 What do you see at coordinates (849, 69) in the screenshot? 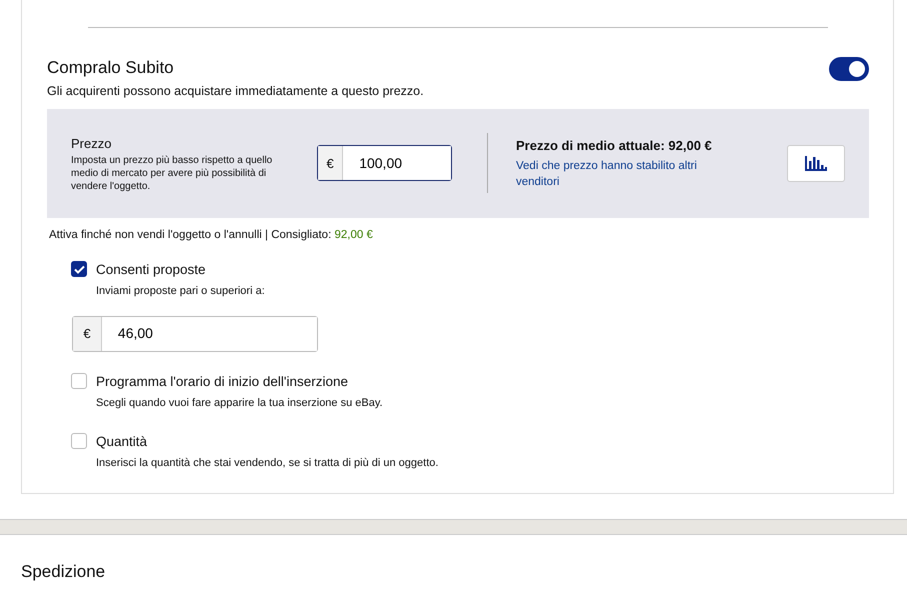
I see `toggle-switch` at bounding box center [849, 69].